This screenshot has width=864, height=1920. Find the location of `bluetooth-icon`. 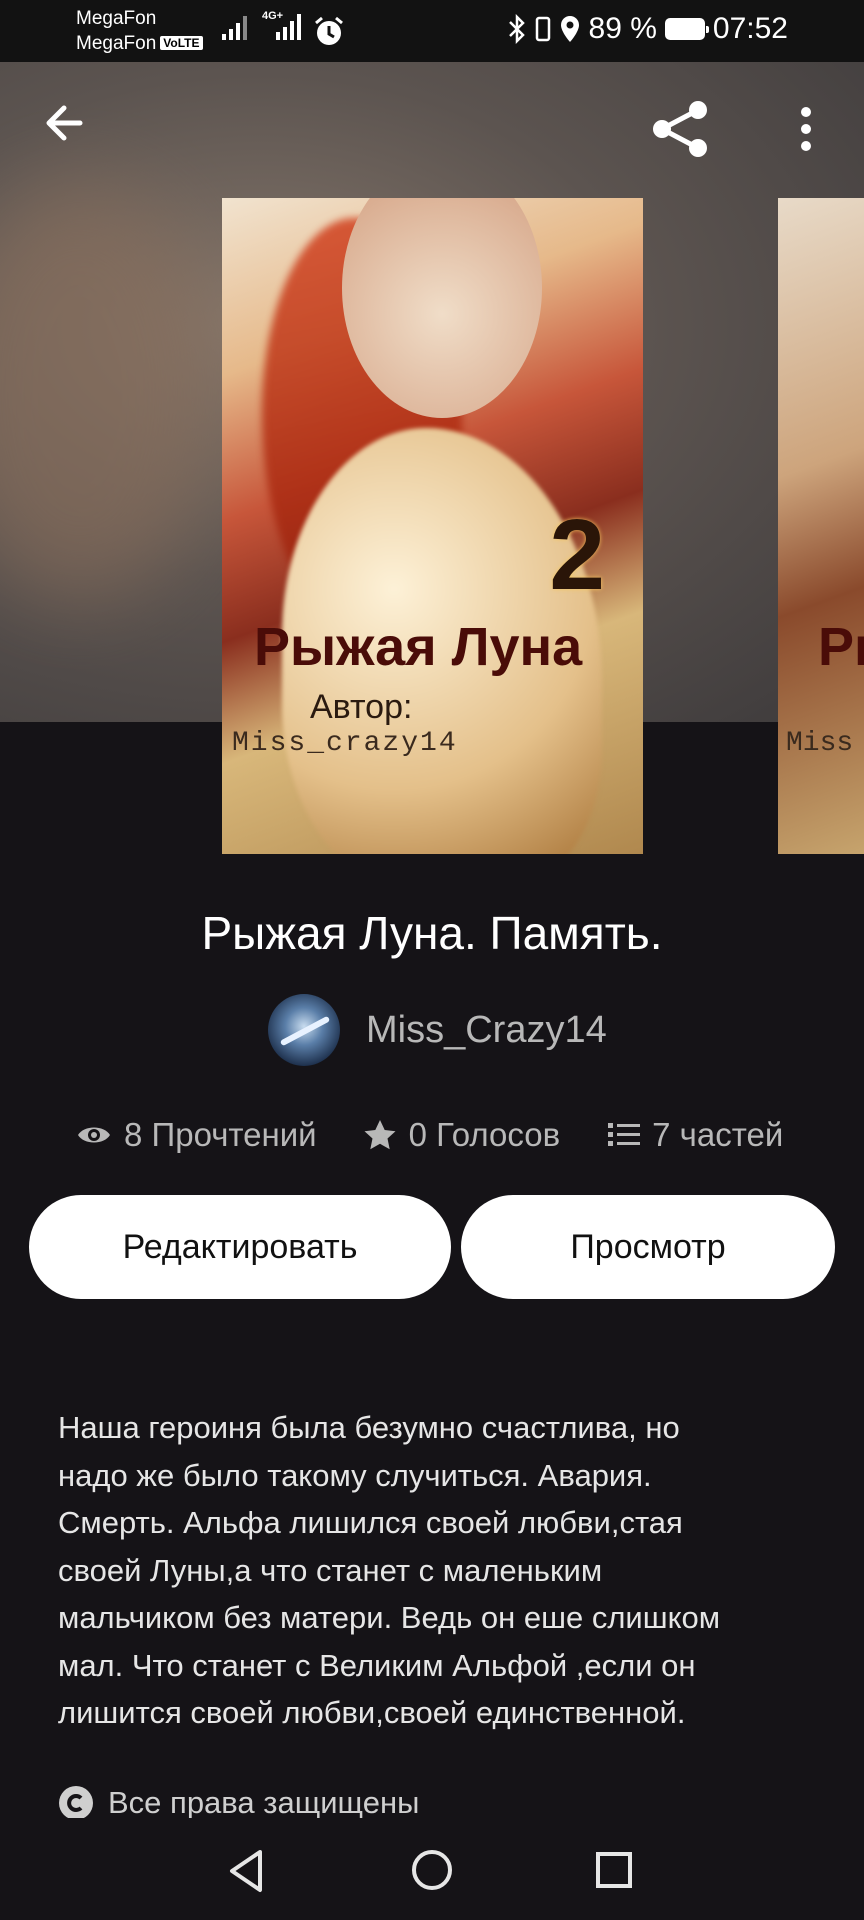

bluetooth-icon is located at coordinates (516, 29).